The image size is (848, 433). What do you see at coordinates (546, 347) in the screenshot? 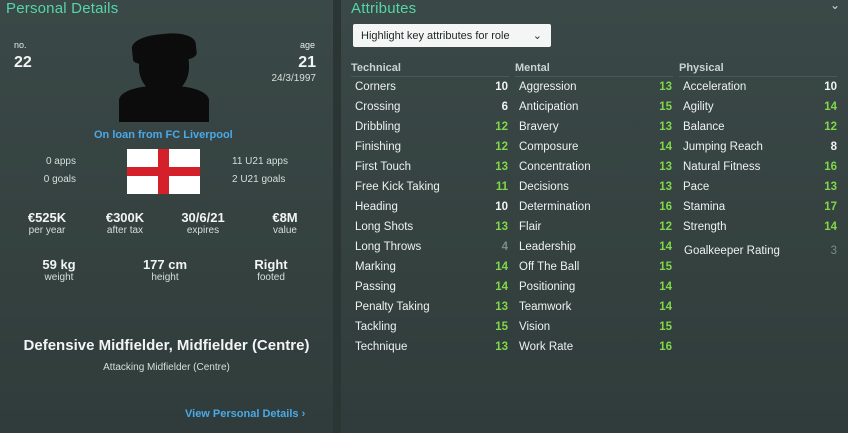
I see `attribute-name: Work Rate` at bounding box center [546, 347].